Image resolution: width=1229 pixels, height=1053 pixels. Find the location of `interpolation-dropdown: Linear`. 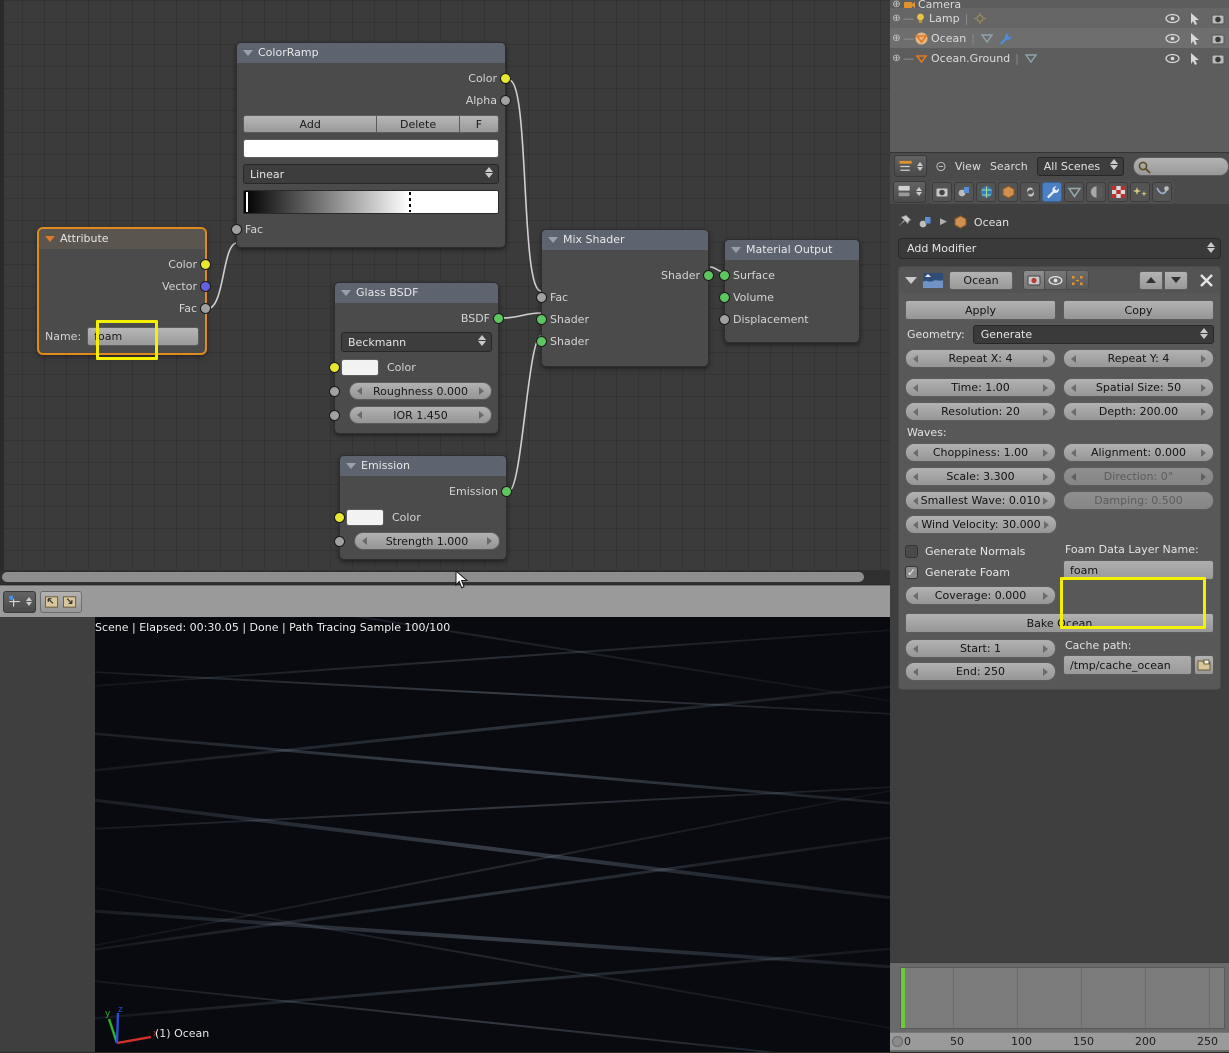

interpolation-dropdown: Linear is located at coordinates (371, 174).